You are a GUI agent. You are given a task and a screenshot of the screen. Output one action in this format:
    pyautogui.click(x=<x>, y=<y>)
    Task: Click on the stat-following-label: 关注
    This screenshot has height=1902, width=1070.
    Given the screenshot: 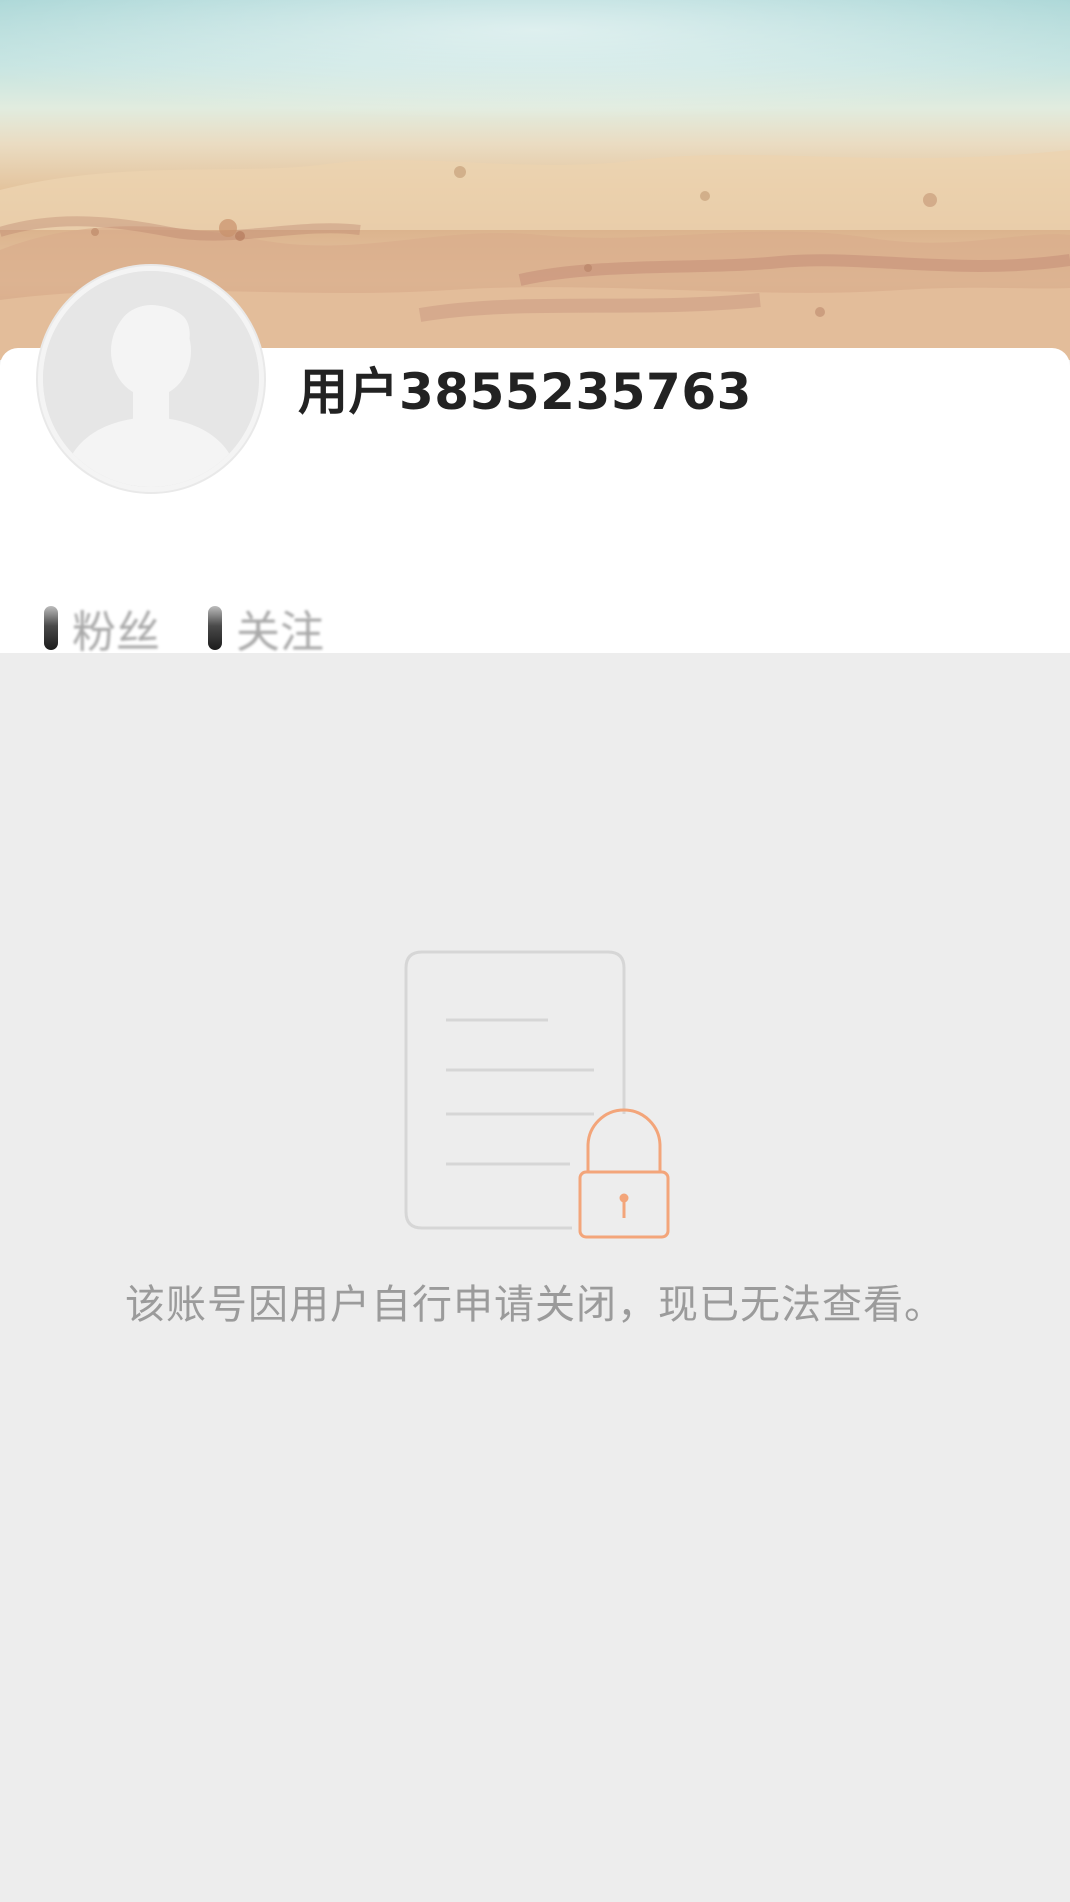 What is the action you would take?
    pyautogui.click(x=280, y=632)
    